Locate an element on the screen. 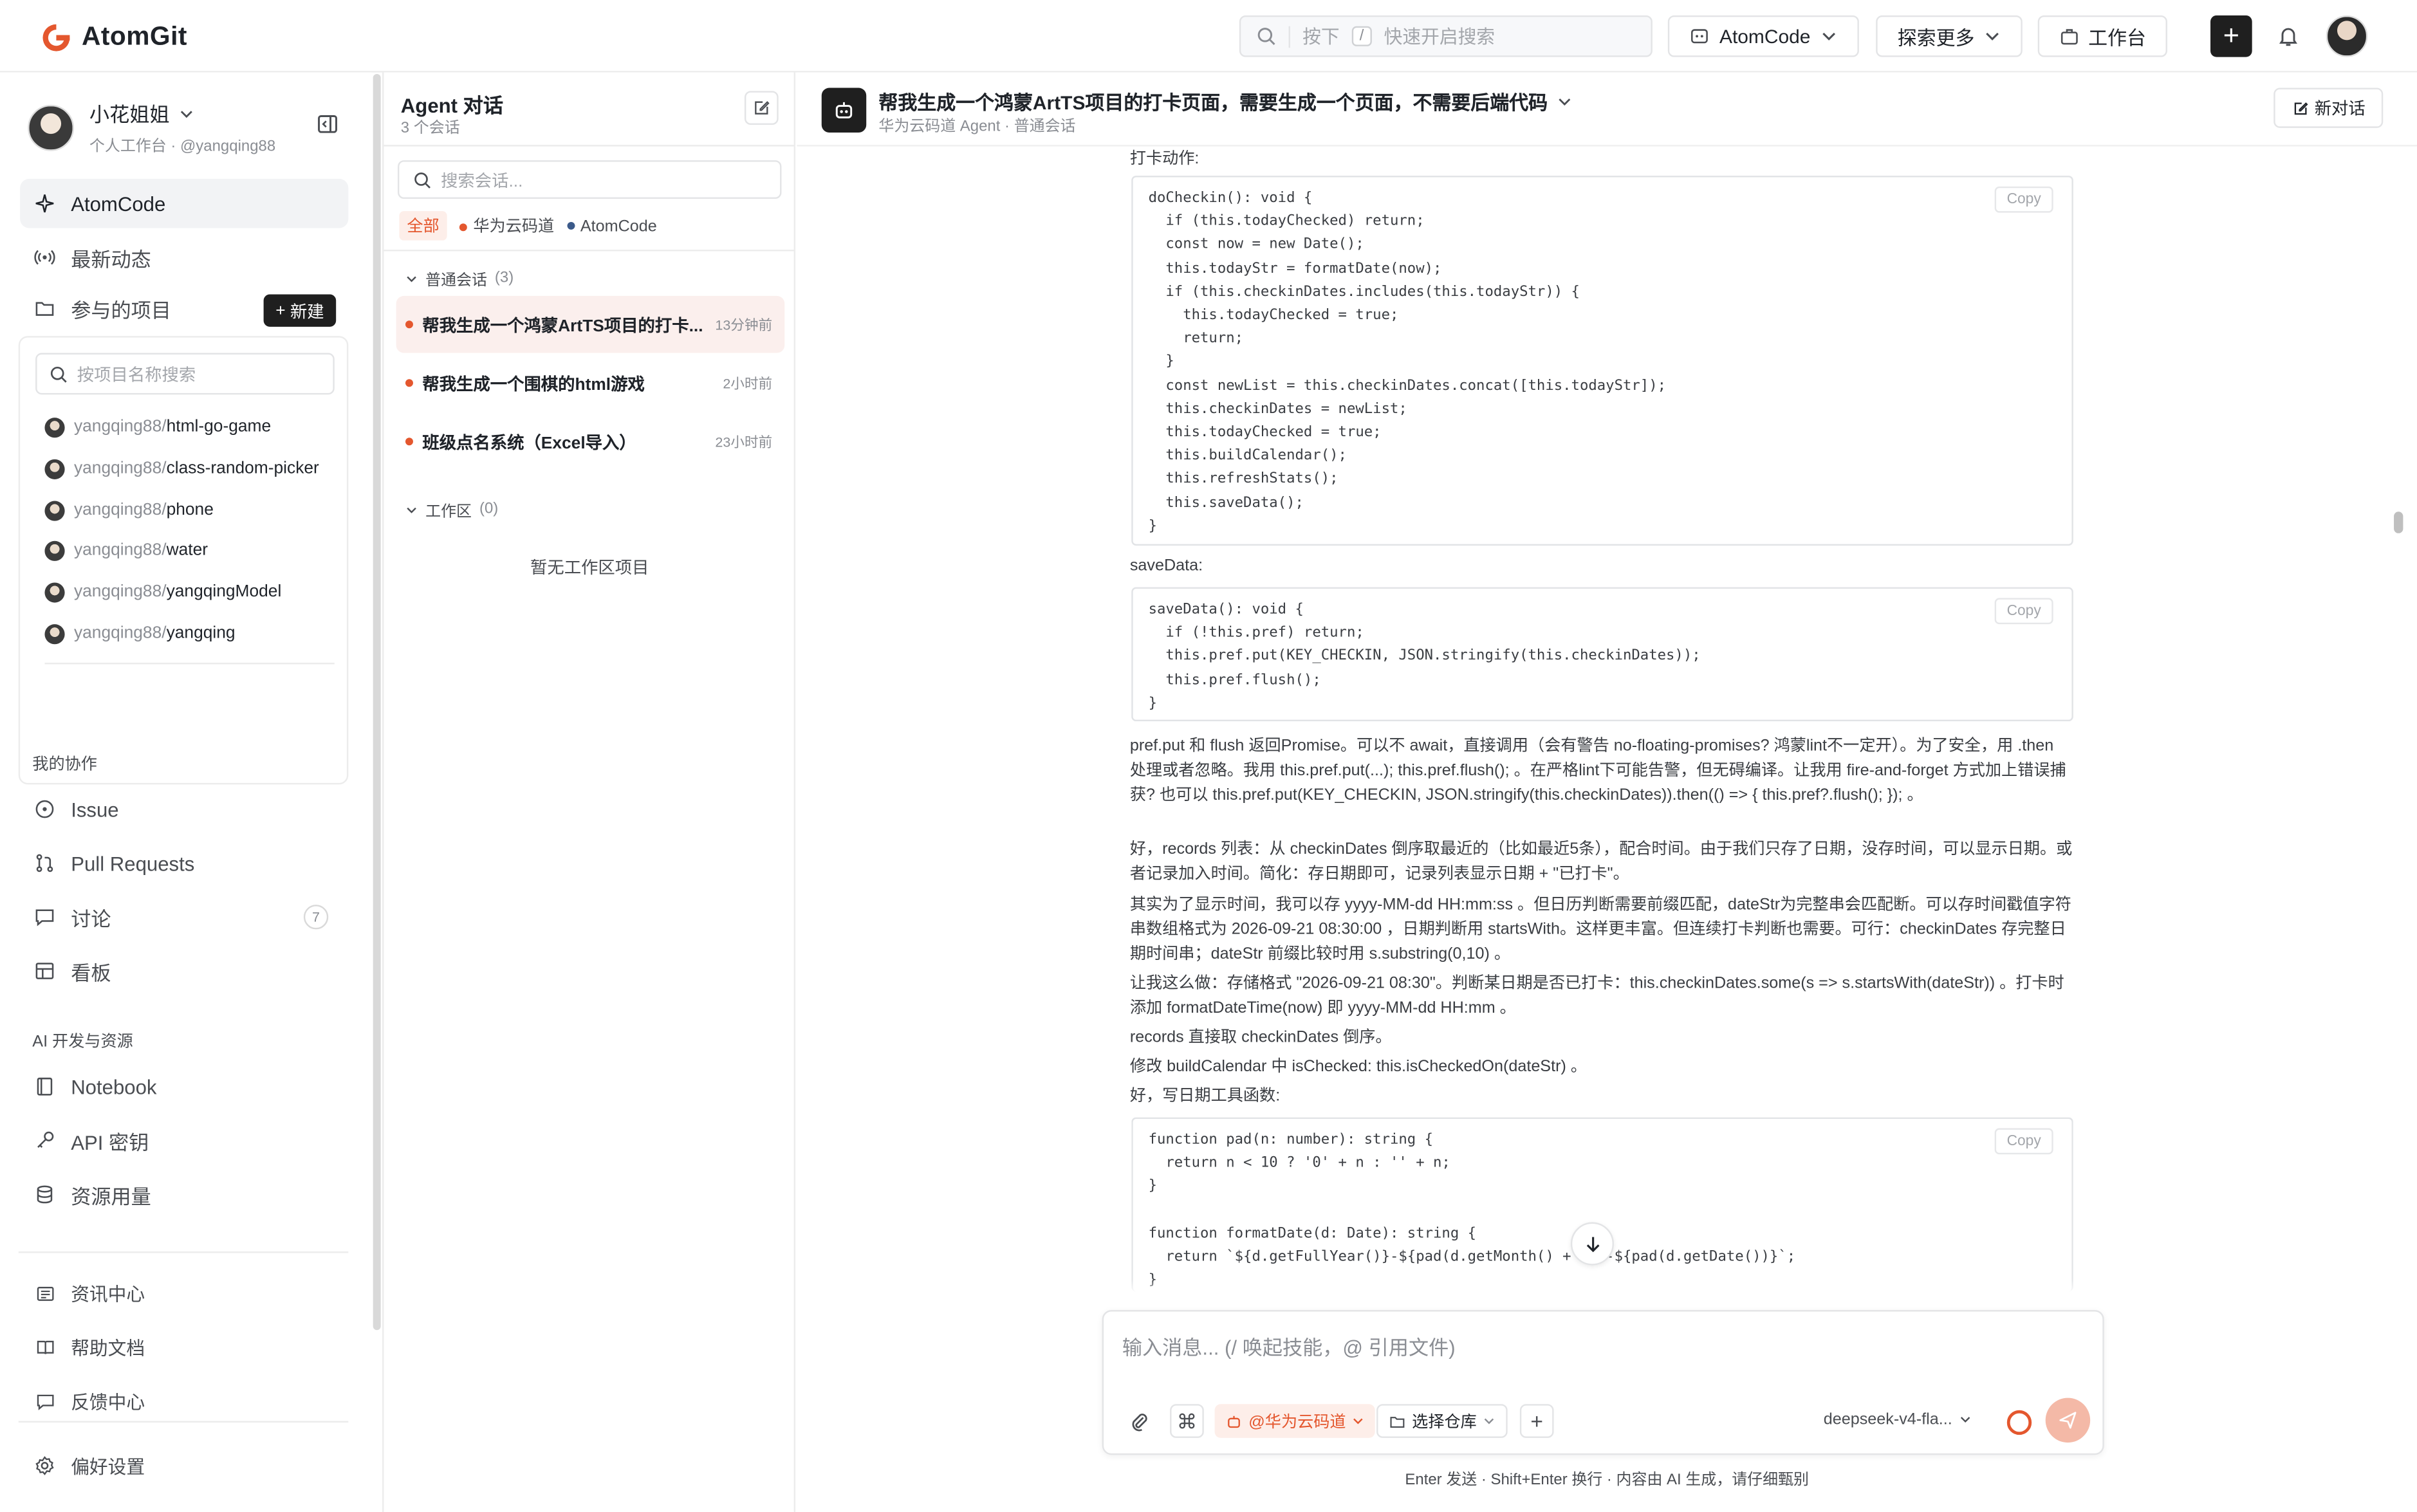 Image resolution: width=2417 pixels, height=1512 pixels. atomcode-label: AtomCode is located at coordinates (1765, 36).